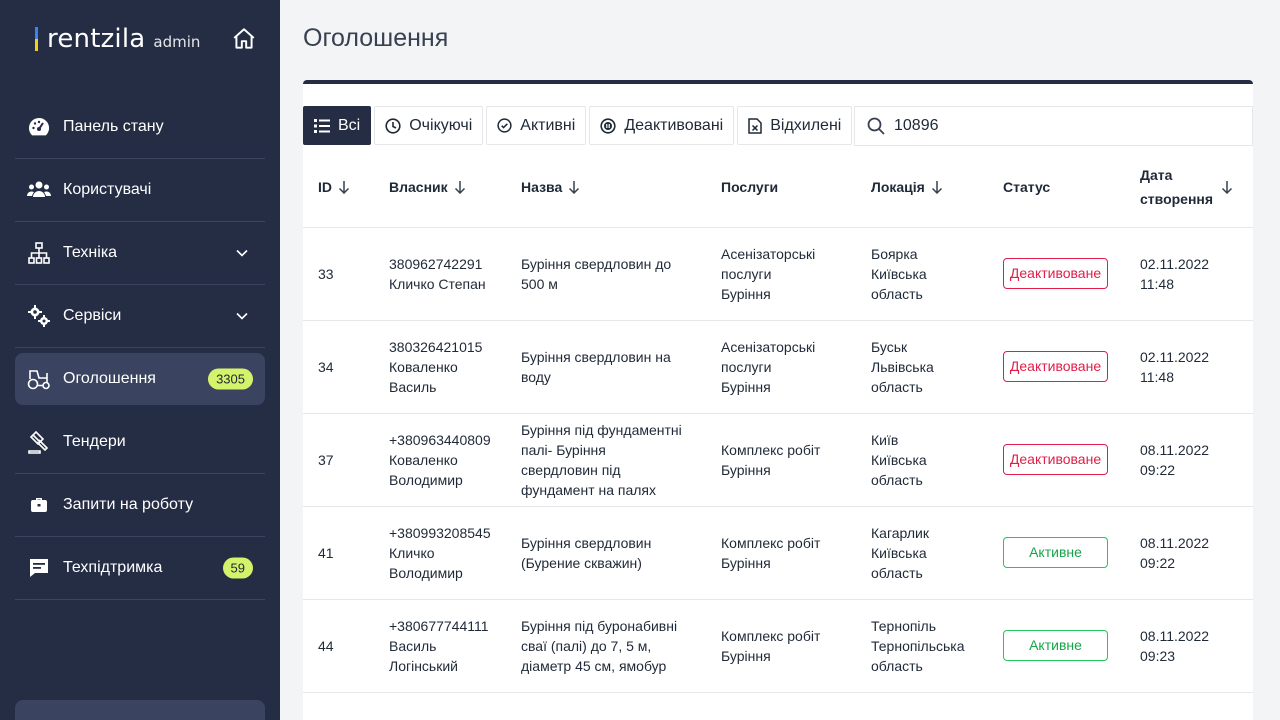 The image size is (1280, 720). I want to click on sidebar-item-label: Тендери, so click(94, 441).